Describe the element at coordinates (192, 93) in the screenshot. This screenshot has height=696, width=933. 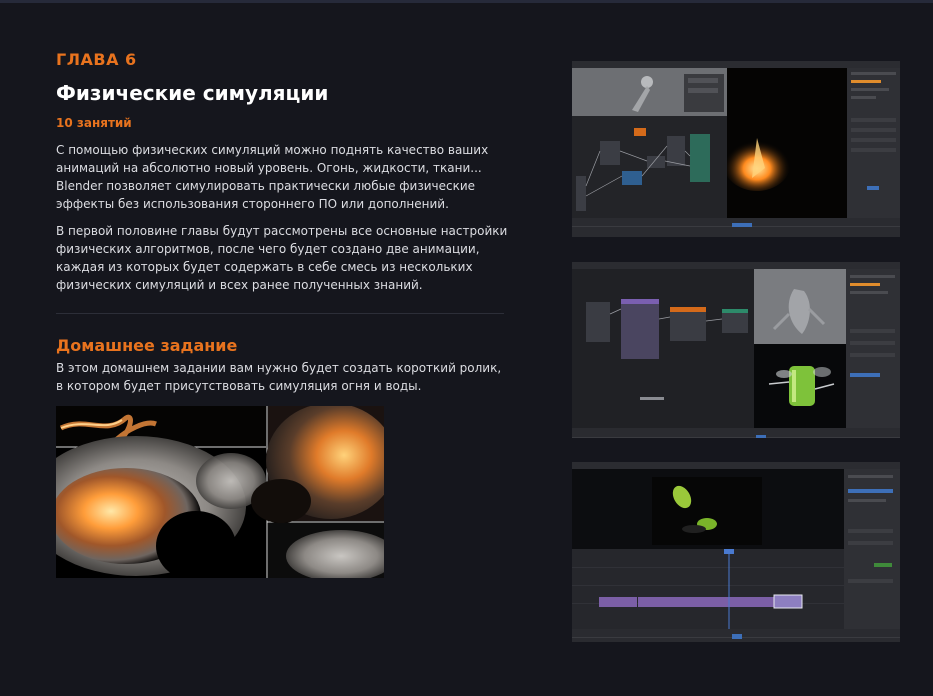
I see `chapter-title: Физические симуляции` at that location.